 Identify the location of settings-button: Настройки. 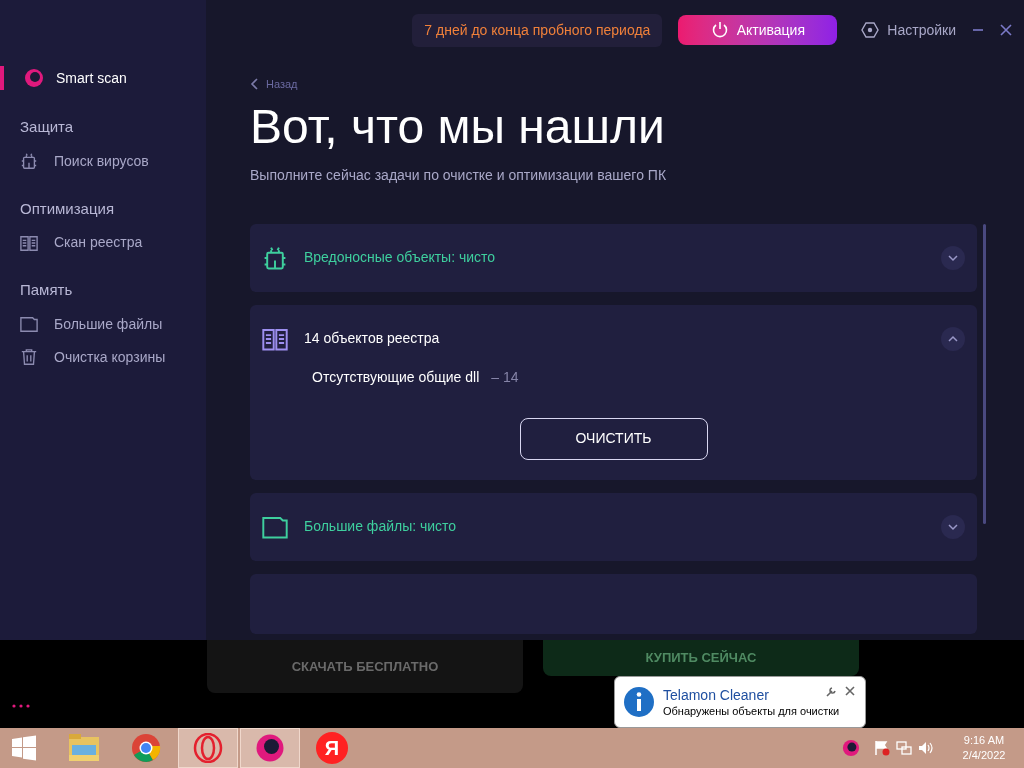
(908, 30).